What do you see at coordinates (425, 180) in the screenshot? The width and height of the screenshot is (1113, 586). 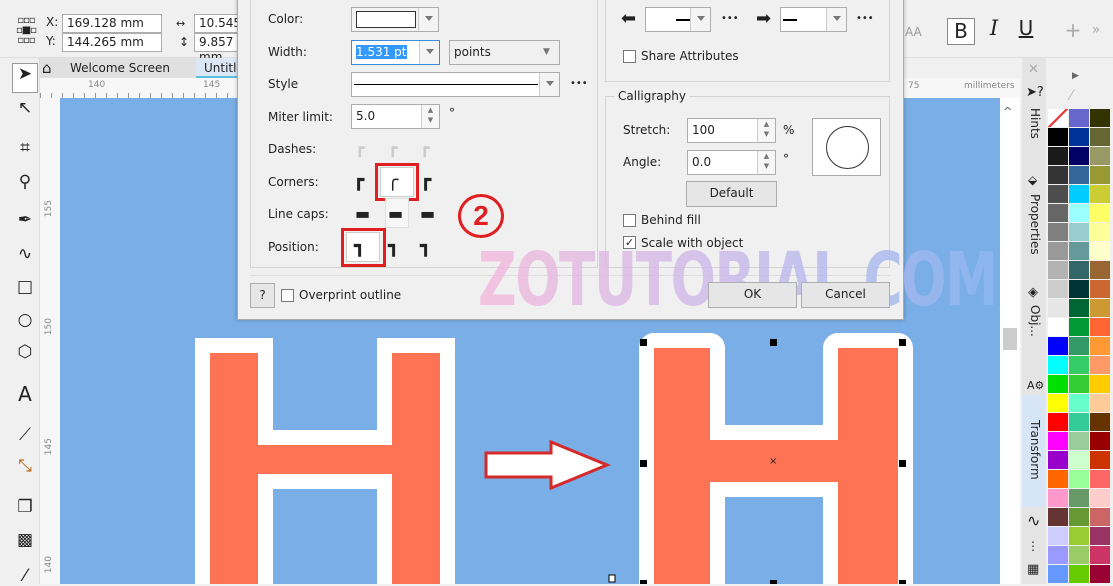 I see `bevel-corner-icon: ┏` at bounding box center [425, 180].